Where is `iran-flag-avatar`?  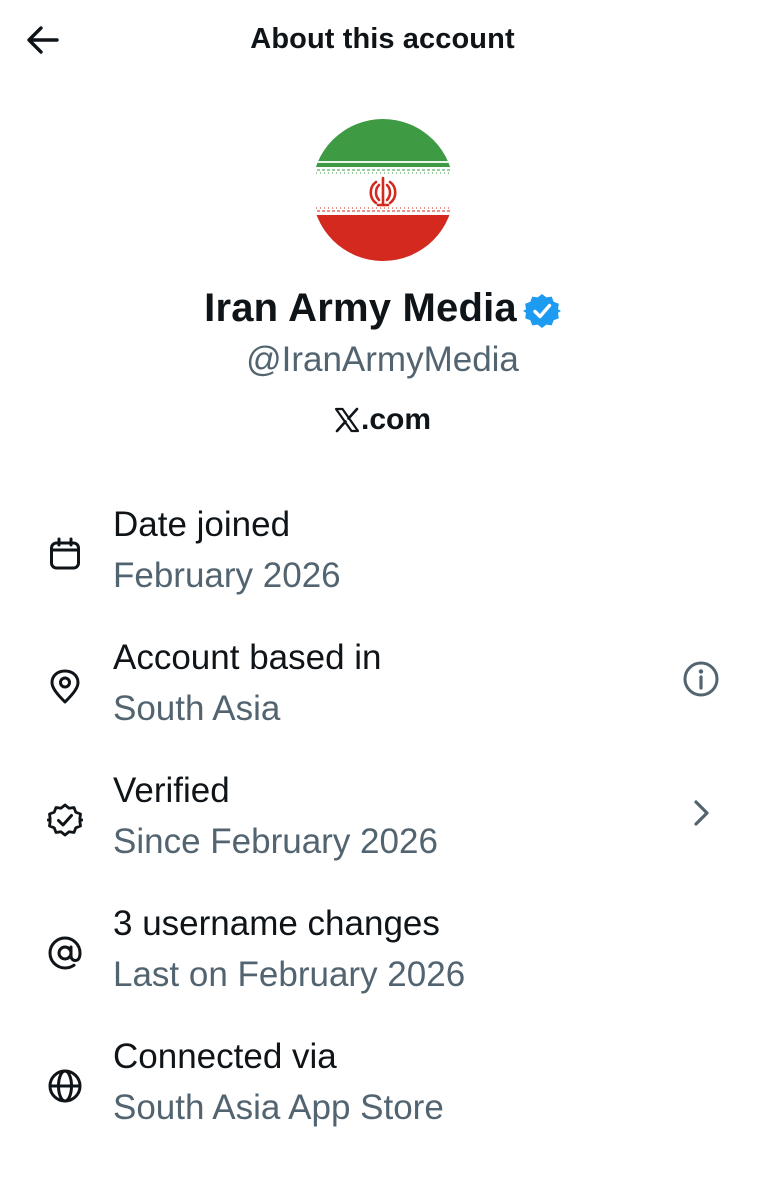 iran-flag-avatar is located at coordinates (383, 190).